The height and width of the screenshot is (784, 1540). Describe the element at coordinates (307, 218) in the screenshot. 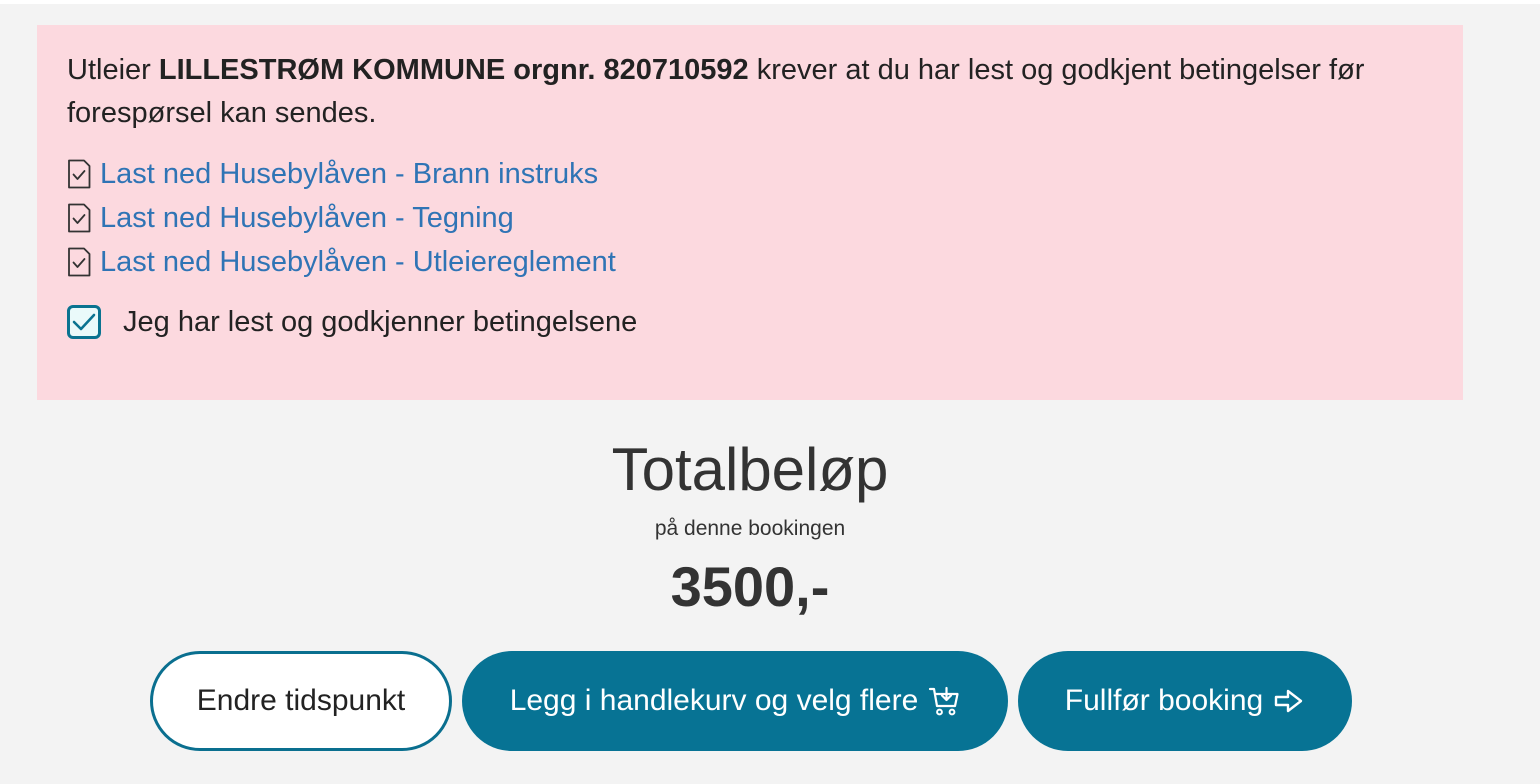

I see `download-link-tegning: Last ned Husebylåven - Tegning` at that location.